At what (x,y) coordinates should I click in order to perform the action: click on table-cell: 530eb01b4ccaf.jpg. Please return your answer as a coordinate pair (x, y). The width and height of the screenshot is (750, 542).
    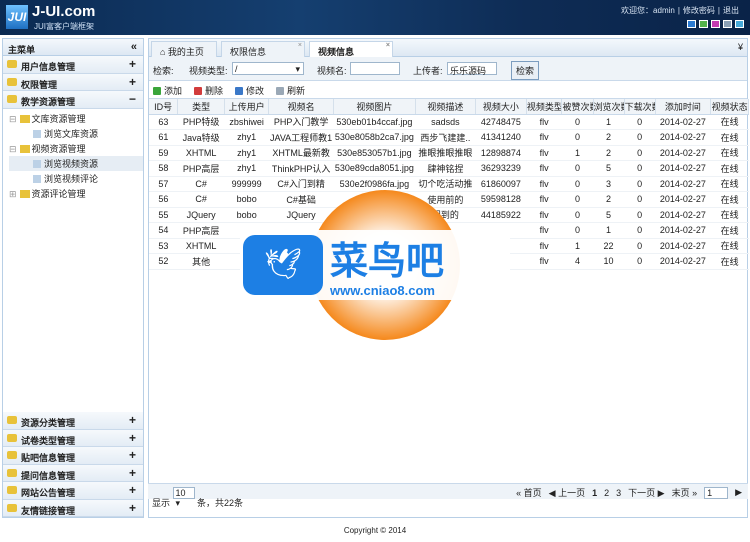
    Looking at the image, I should click on (374, 122).